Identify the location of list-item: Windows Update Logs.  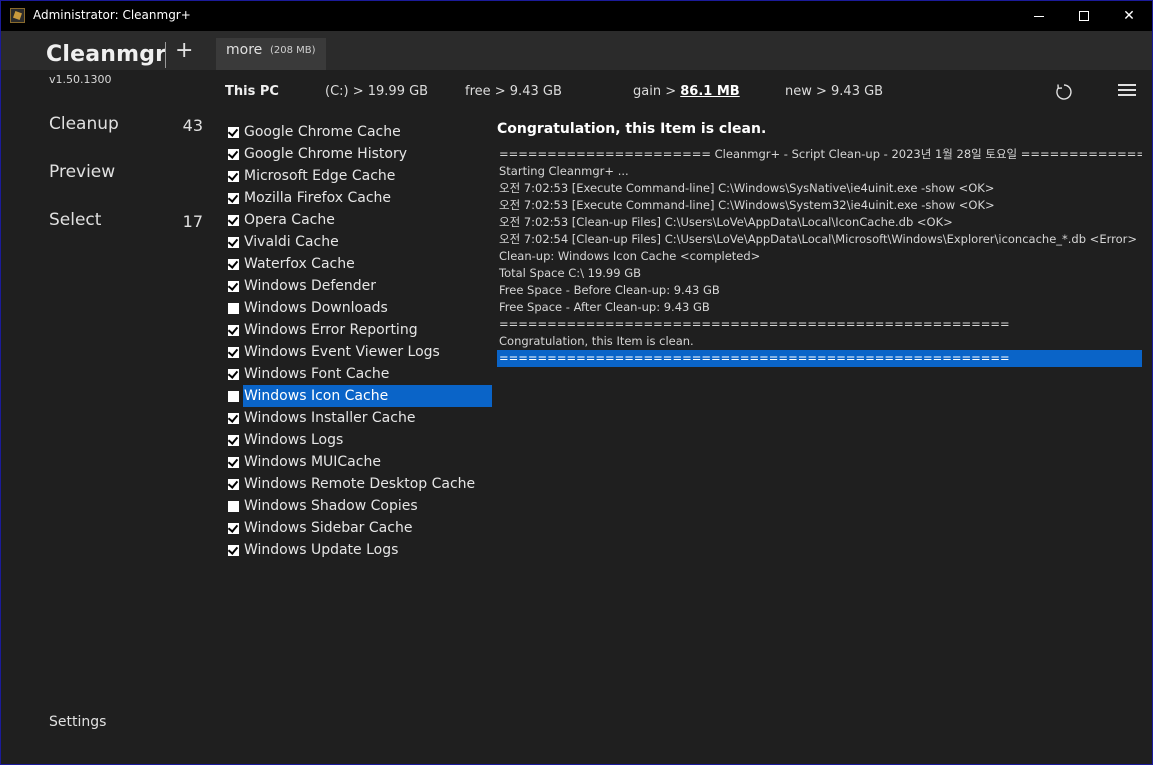
(359, 550).